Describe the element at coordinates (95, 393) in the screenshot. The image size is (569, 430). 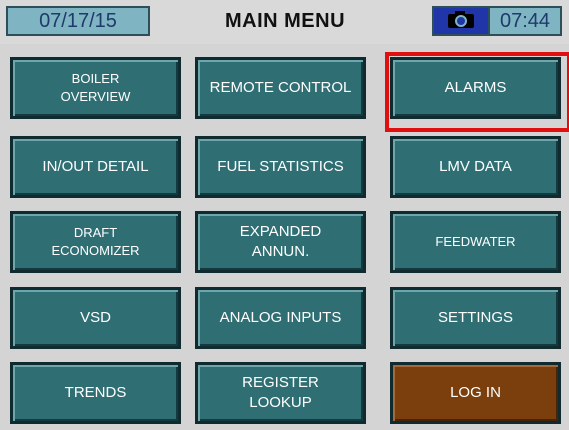
I see `trends-button: TRENDS` at that location.